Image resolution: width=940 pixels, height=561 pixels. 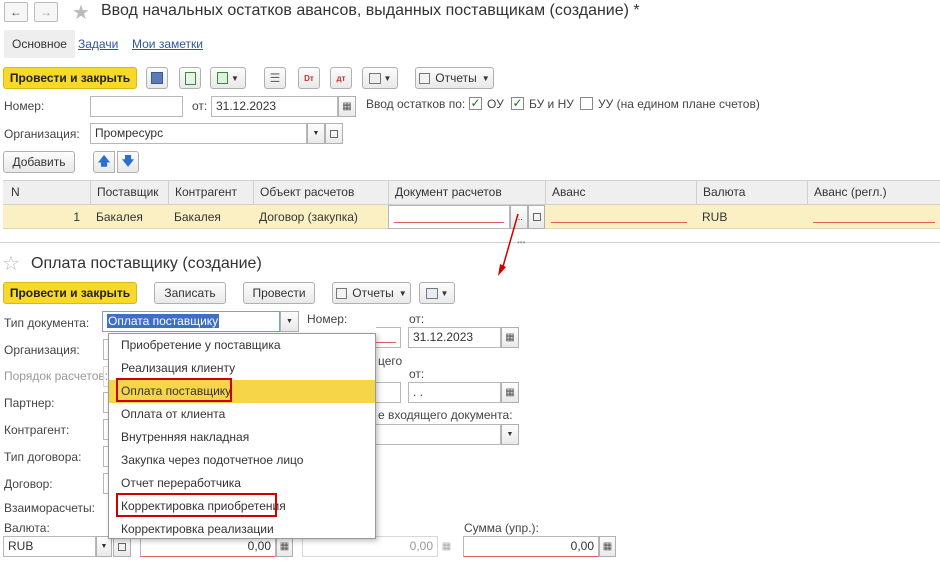 I want to click on reports-button: Отчеты ▼, so click(x=454, y=78).